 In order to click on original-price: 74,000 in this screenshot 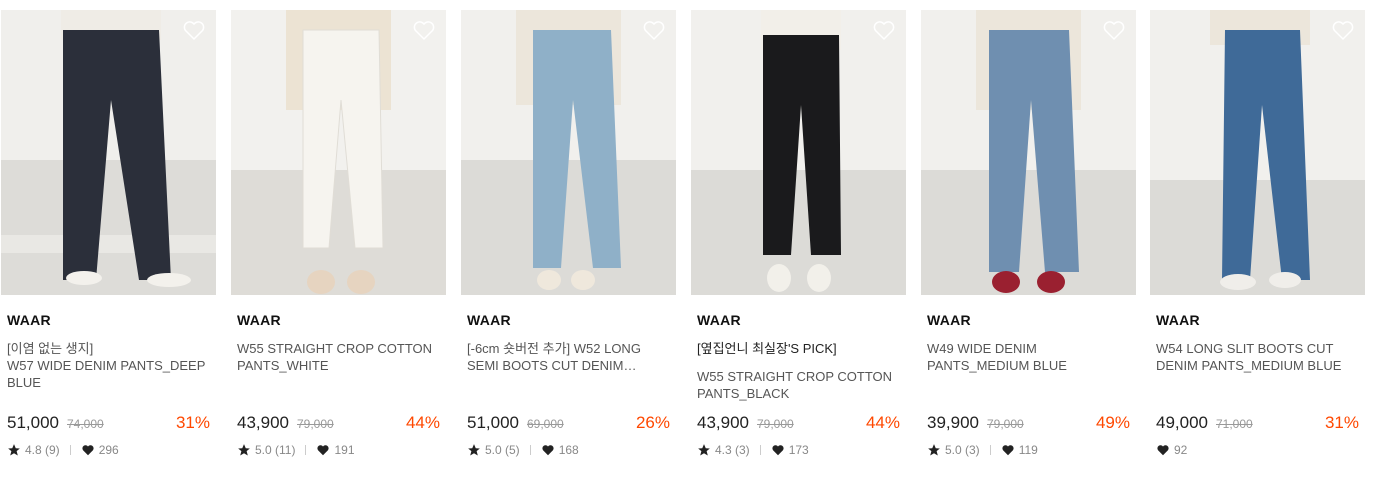, I will do `click(85, 424)`.